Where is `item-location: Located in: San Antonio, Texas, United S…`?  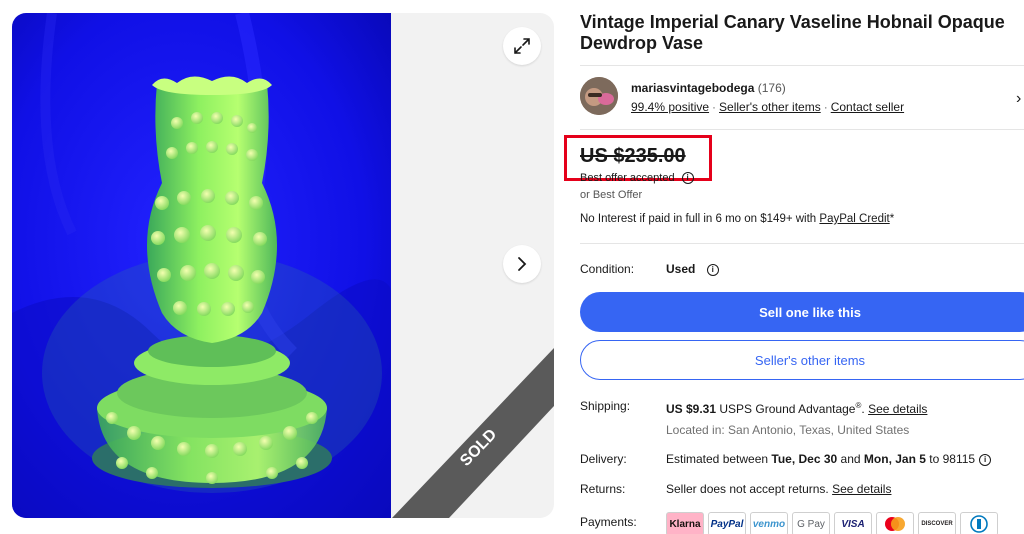
item-location: Located in: San Antonio, Texas, United S… is located at coordinates (788, 430).